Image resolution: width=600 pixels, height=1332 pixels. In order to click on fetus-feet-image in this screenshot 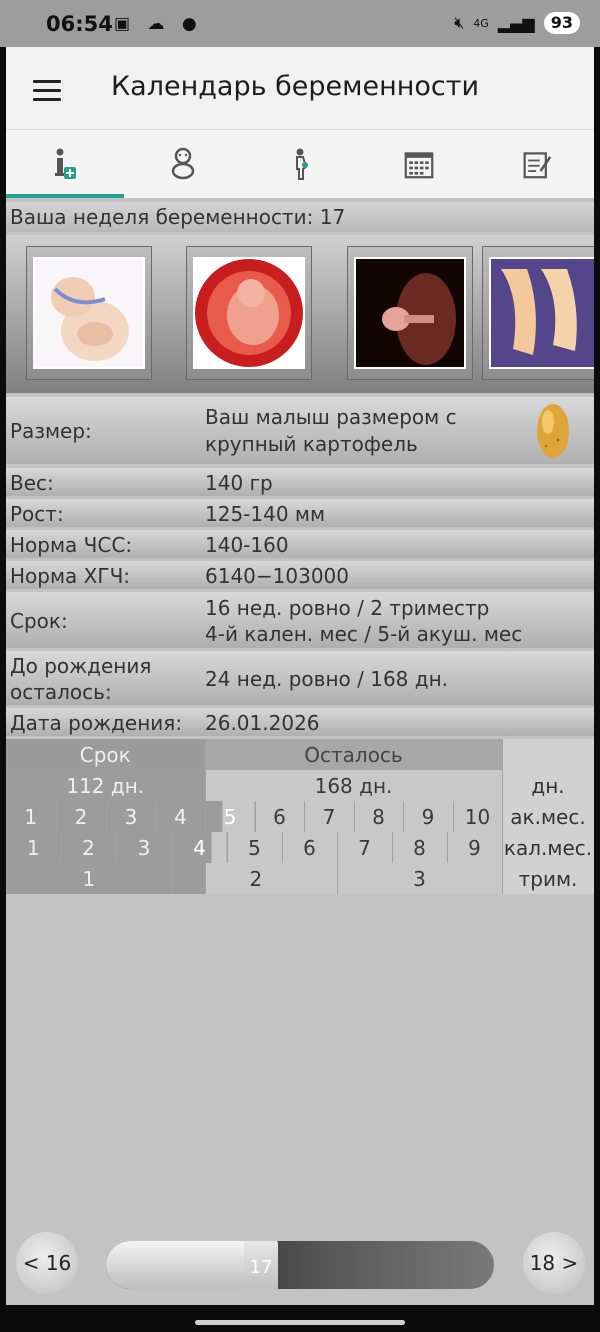, I will do `click(541, 313)`.